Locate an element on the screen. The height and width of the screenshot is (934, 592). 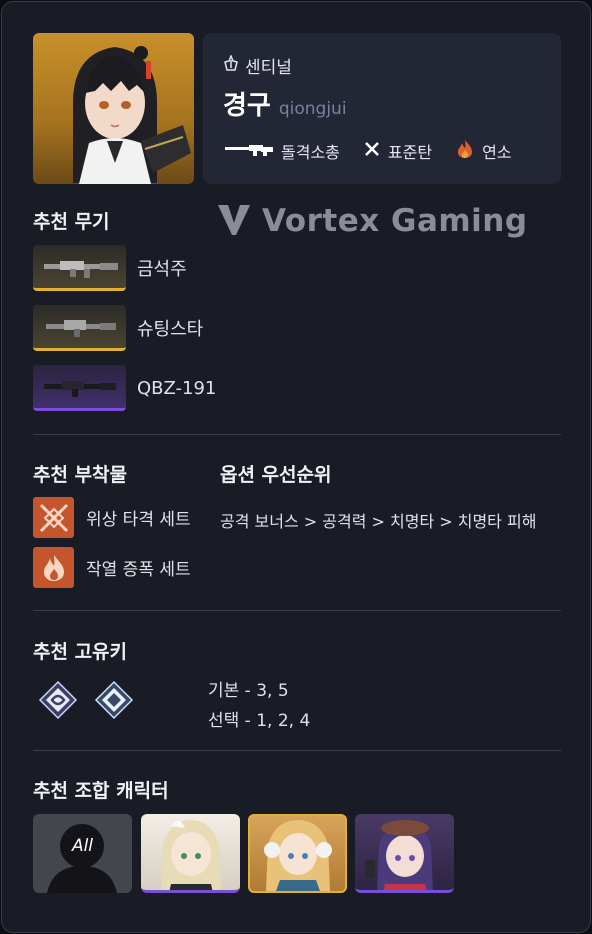
tags-row: 돌격소총 표준탄 연소 is located at coordinates (380, 151).